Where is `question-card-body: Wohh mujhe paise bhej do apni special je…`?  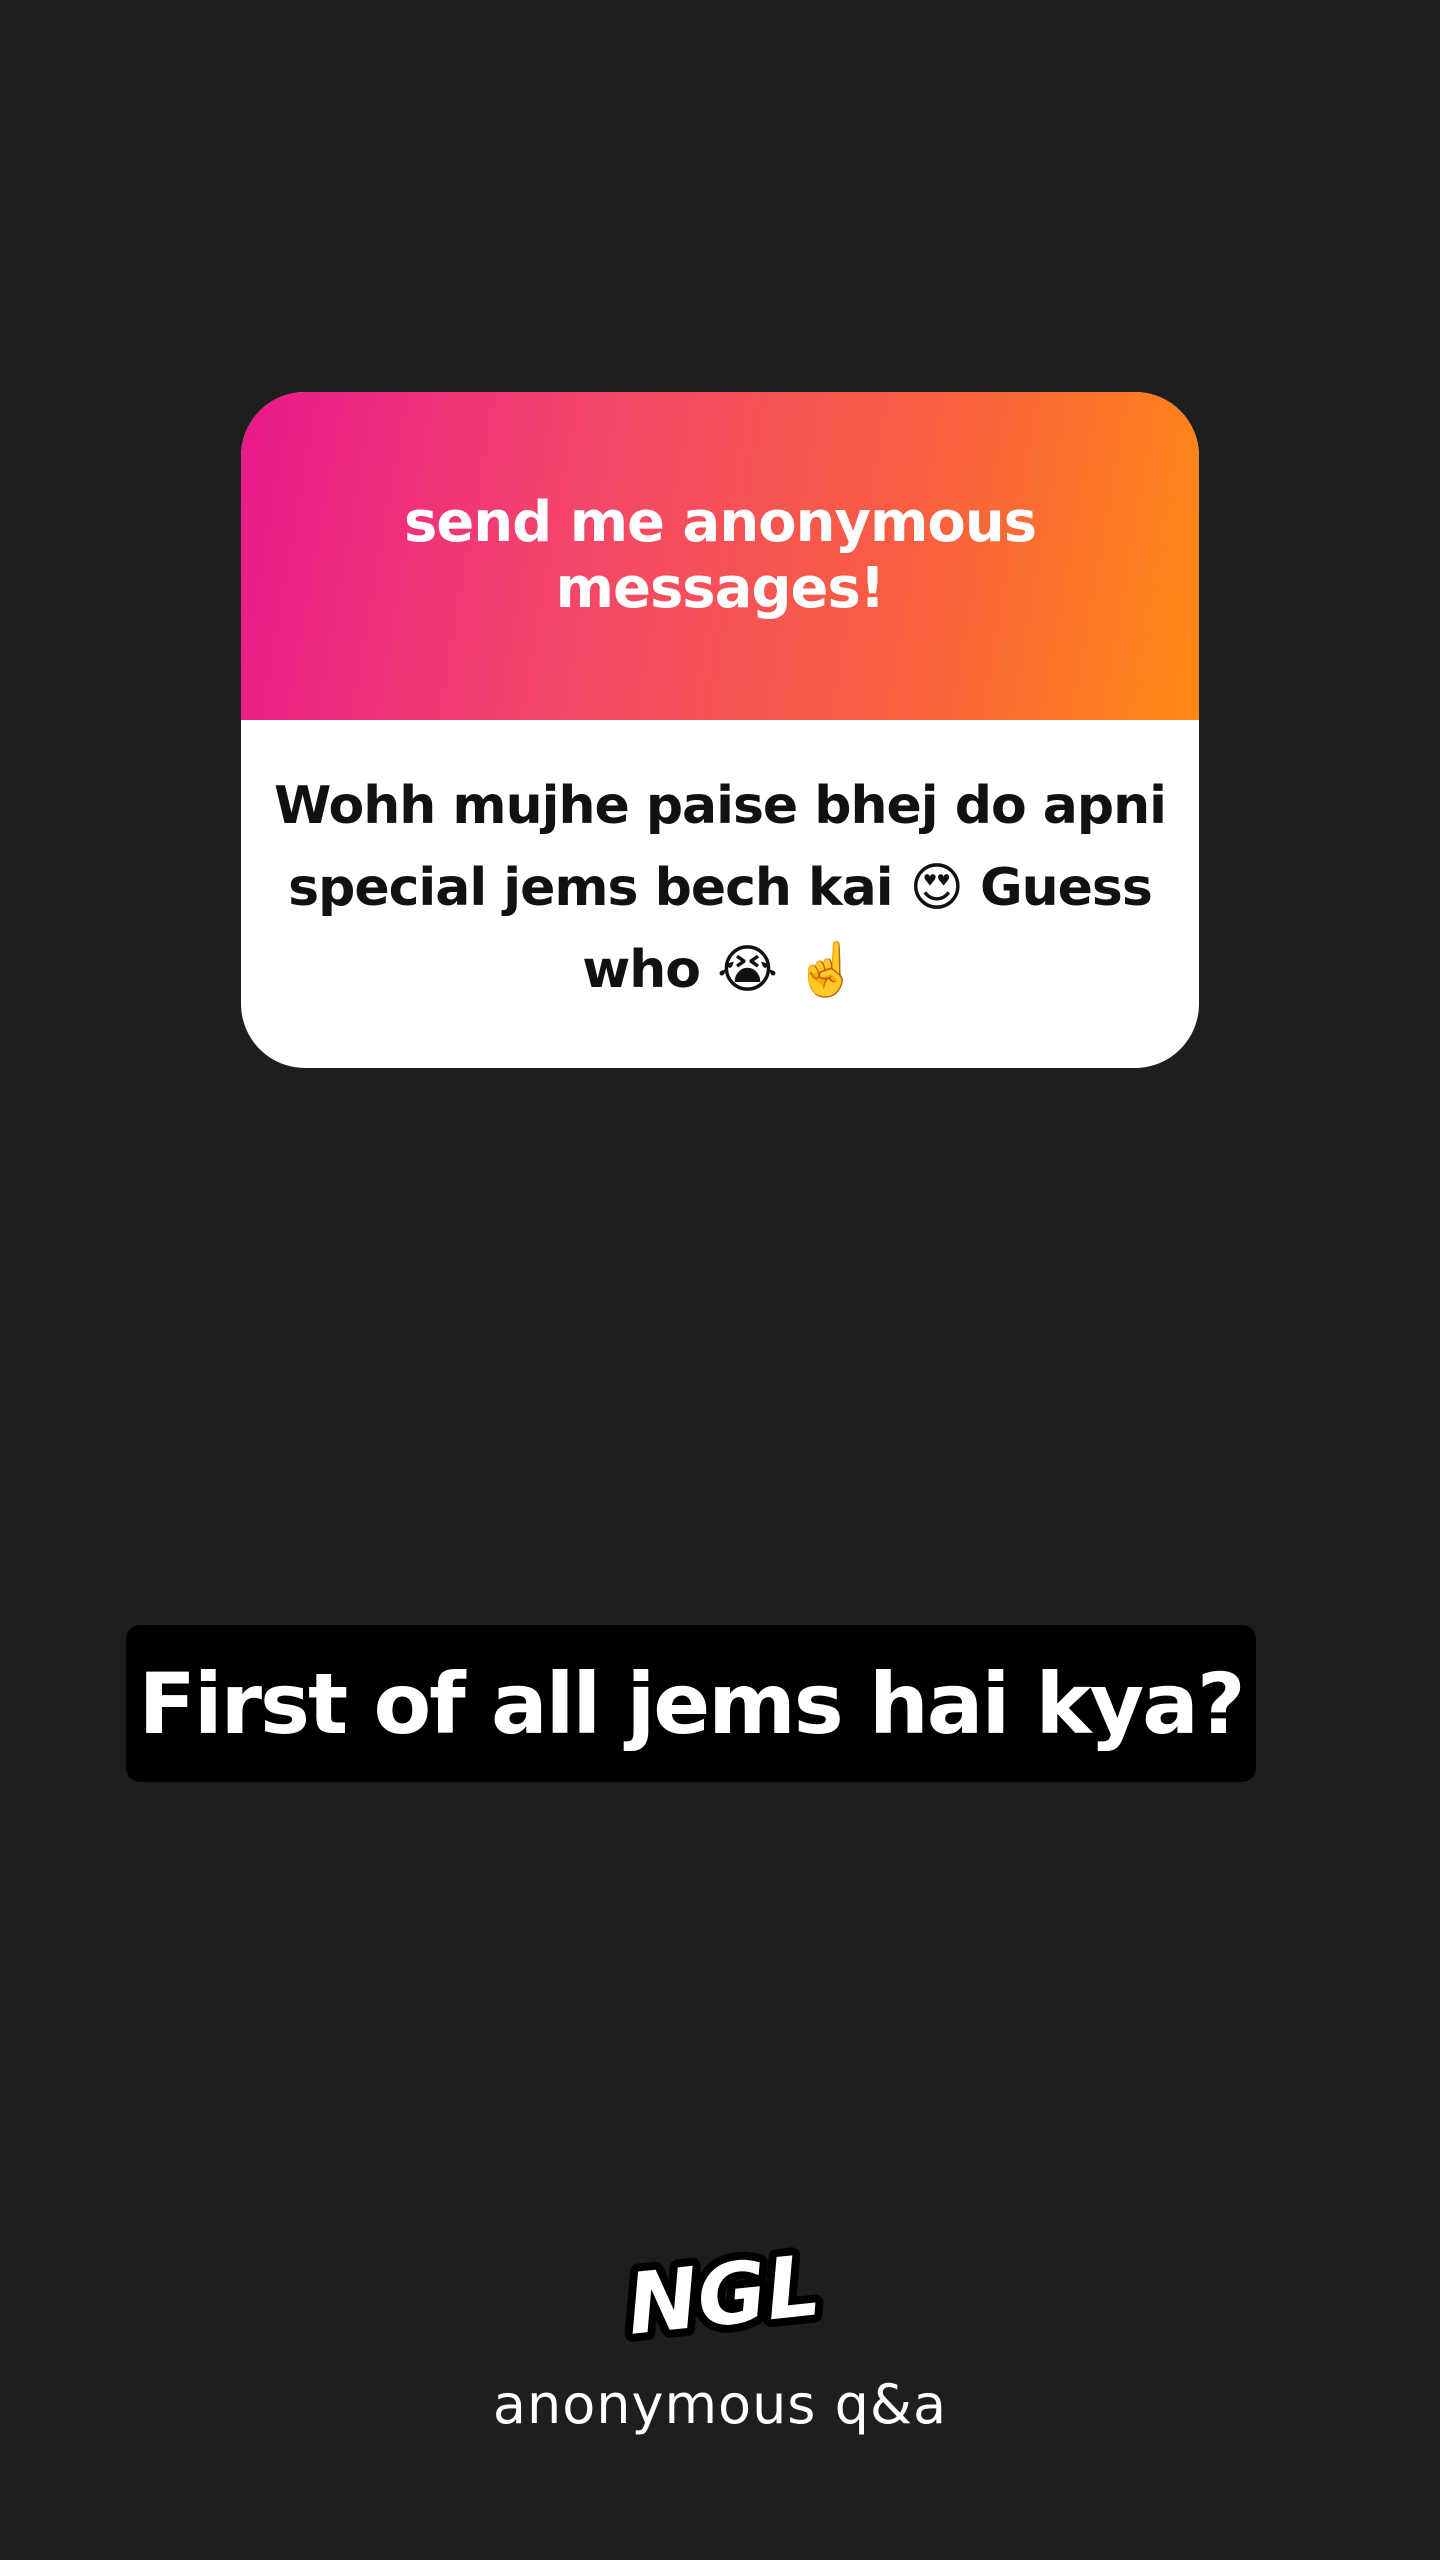 question-card-body: Wohh mujhe paise bhej do apni special je… is located at coordinates (720, 894).